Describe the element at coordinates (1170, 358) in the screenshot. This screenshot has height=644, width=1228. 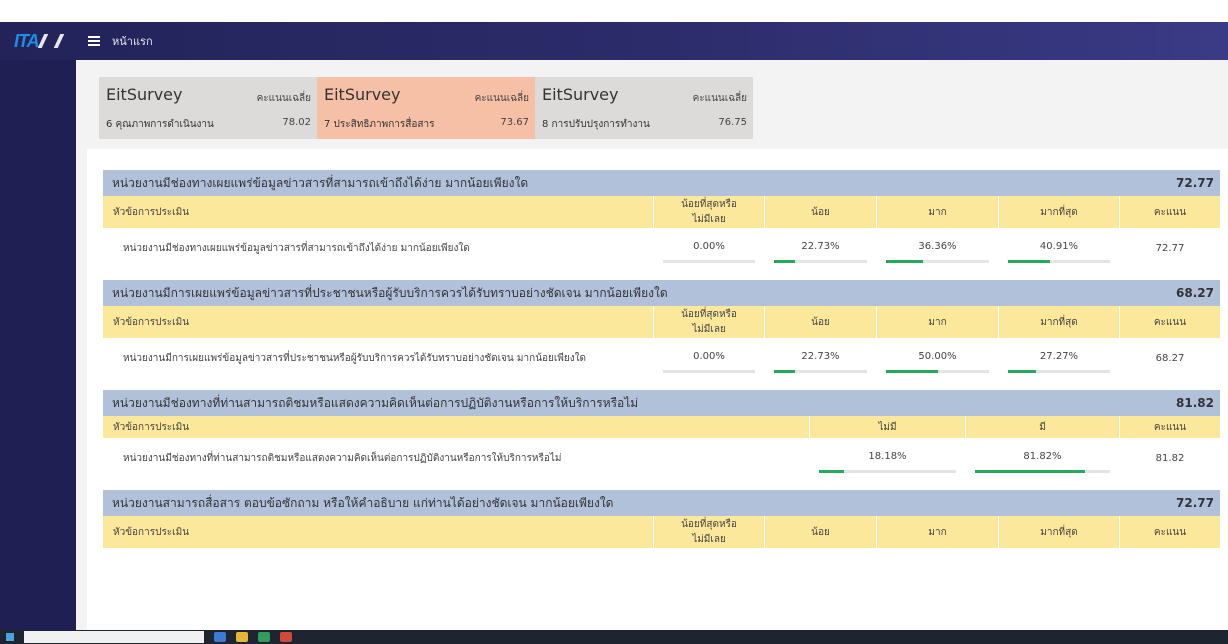
I see `row-score: 68.27` at that location.